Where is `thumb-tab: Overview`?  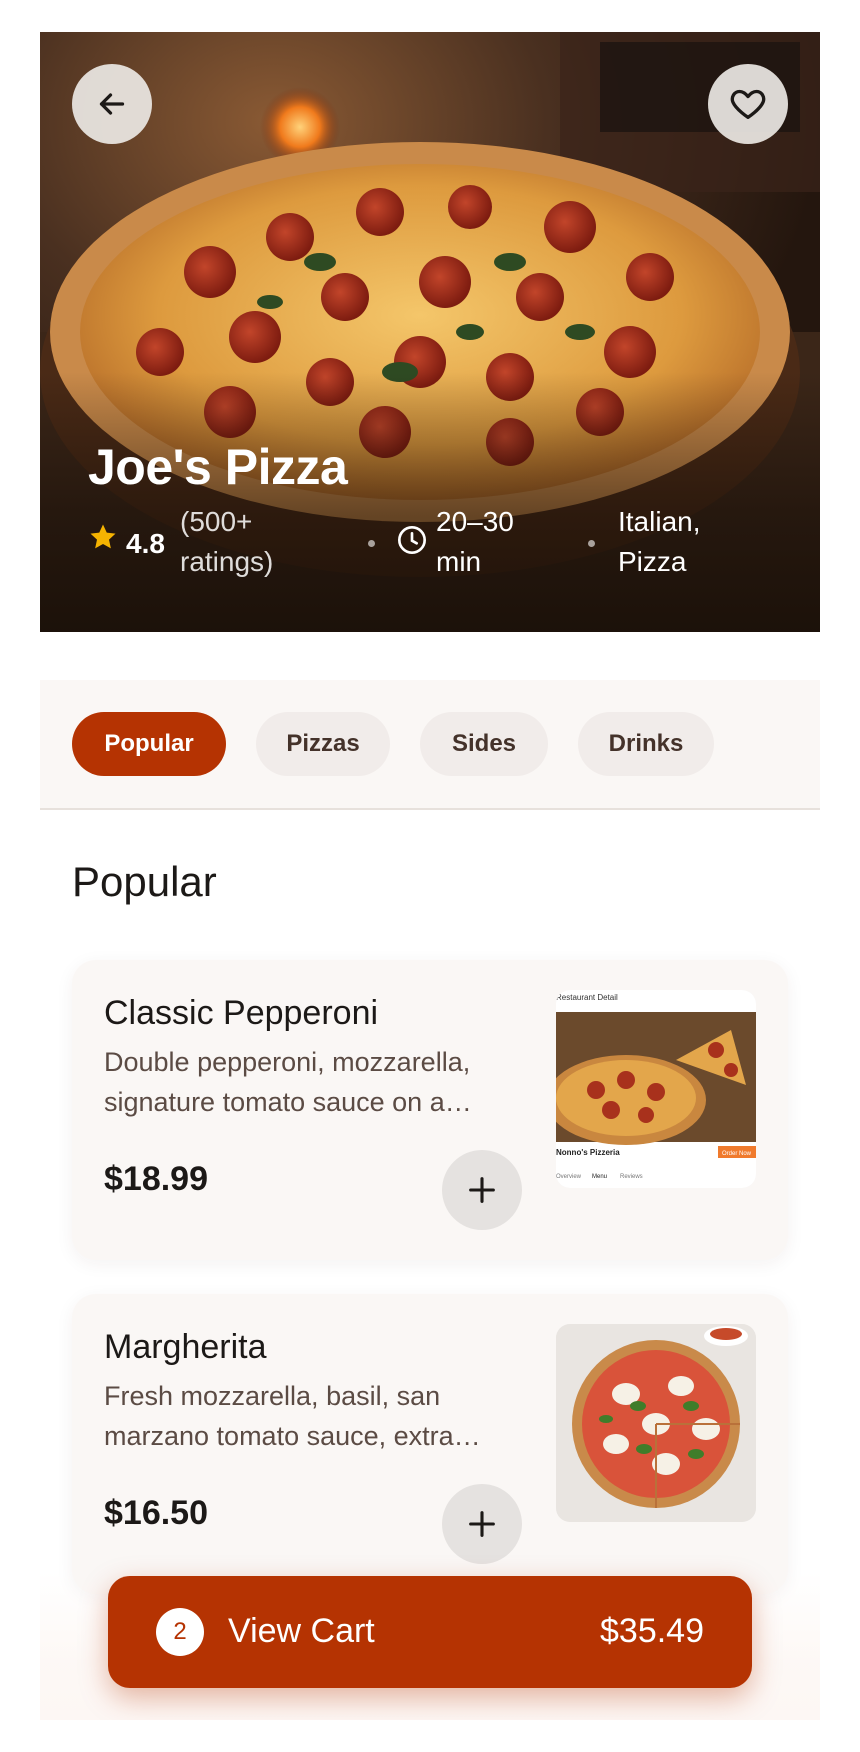 thumb-tab: Overview is located at coordinates (569, 1177).